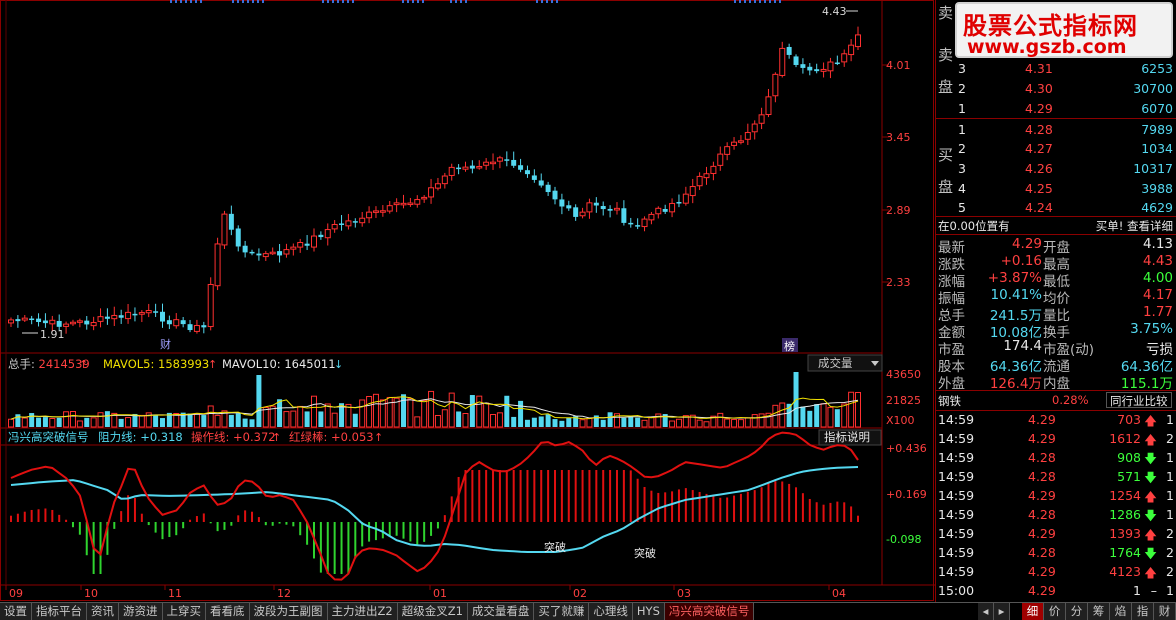  What do you see at coordinates (1056, 384) in the screenshot?
I see `quote-label: 内盘` at bounding box center [1056, 384].